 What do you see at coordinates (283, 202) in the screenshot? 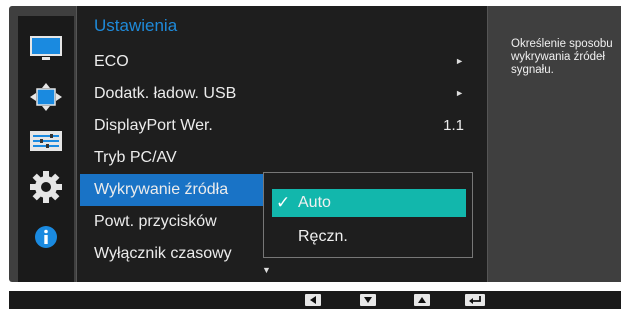
I see `checkmark-icon: ✓` at bounding box center [283, 202].